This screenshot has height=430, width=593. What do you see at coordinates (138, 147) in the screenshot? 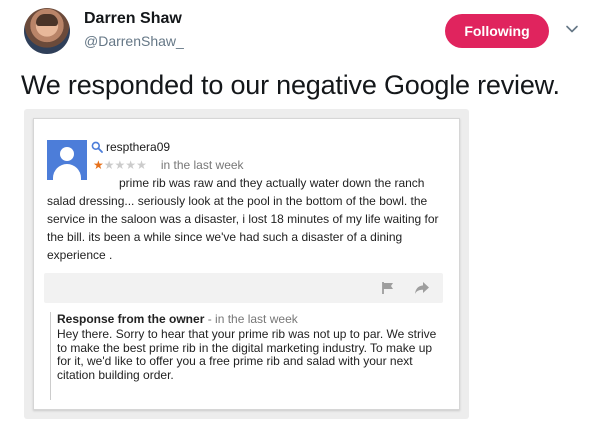
I see `reviewer-name: respthera09` at bounding box center [138, 147].